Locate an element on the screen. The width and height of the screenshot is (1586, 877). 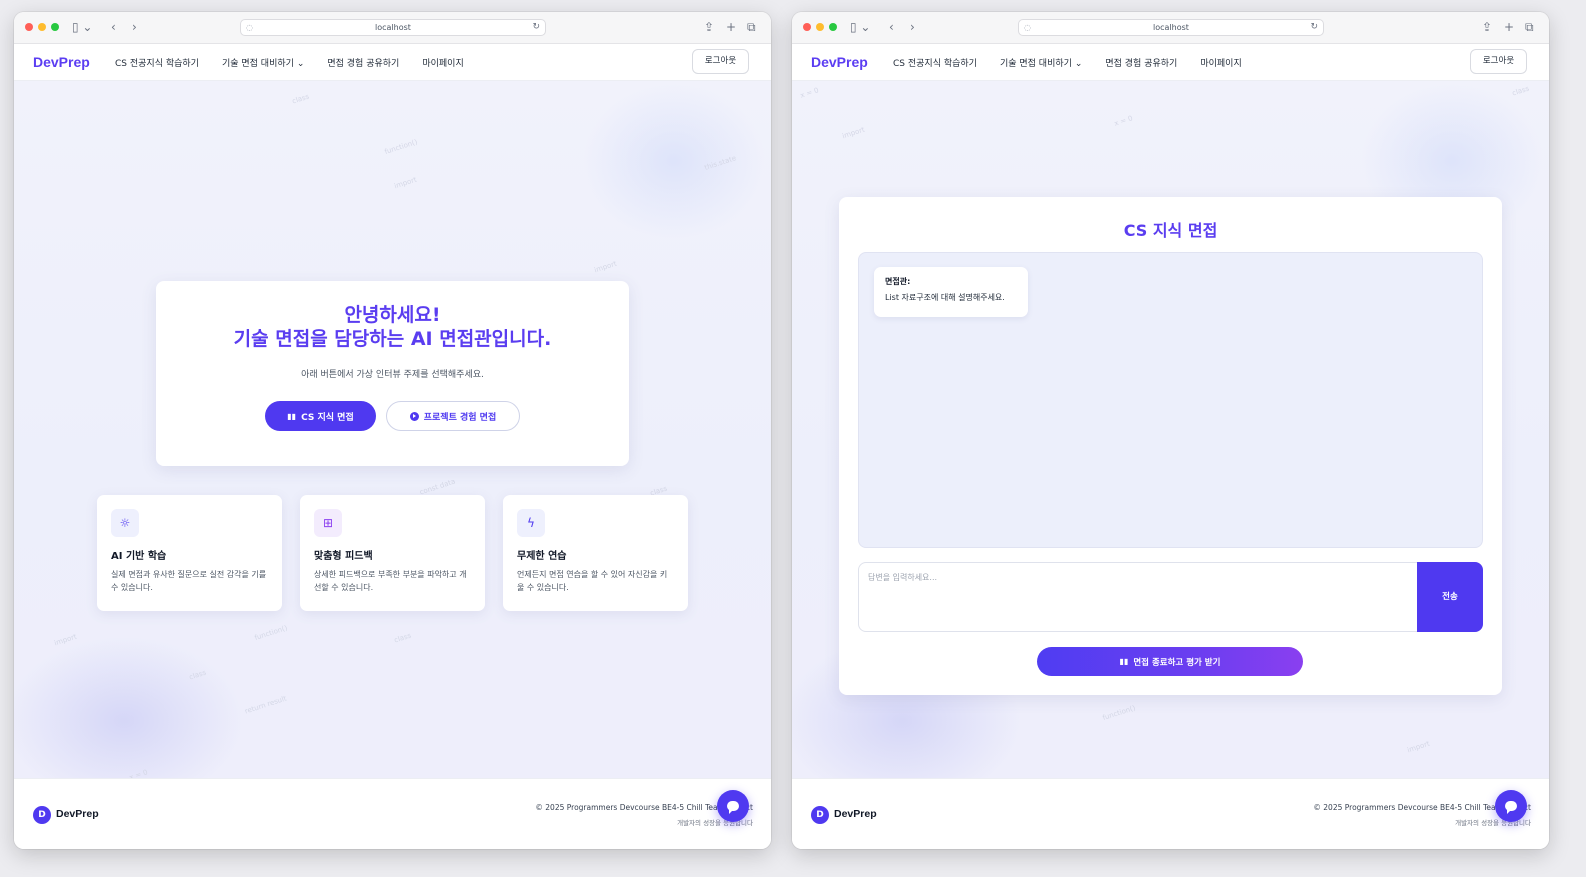
lightning-icon: ϟ is located at coordinates (531, 523).